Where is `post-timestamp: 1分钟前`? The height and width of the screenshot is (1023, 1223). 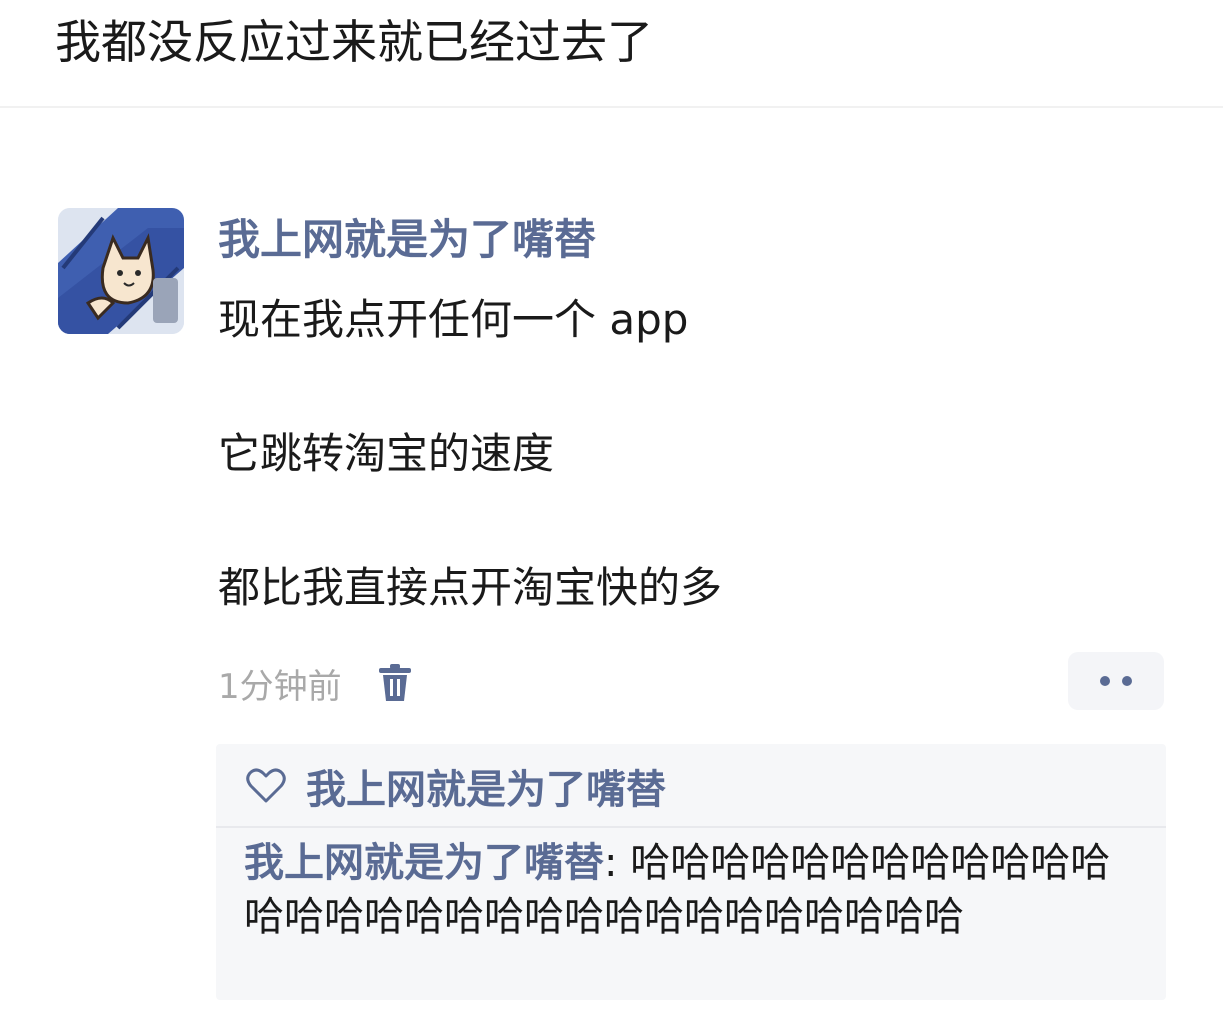 post-timestamp: 1分钟前 is located at coordinates (280, 686).